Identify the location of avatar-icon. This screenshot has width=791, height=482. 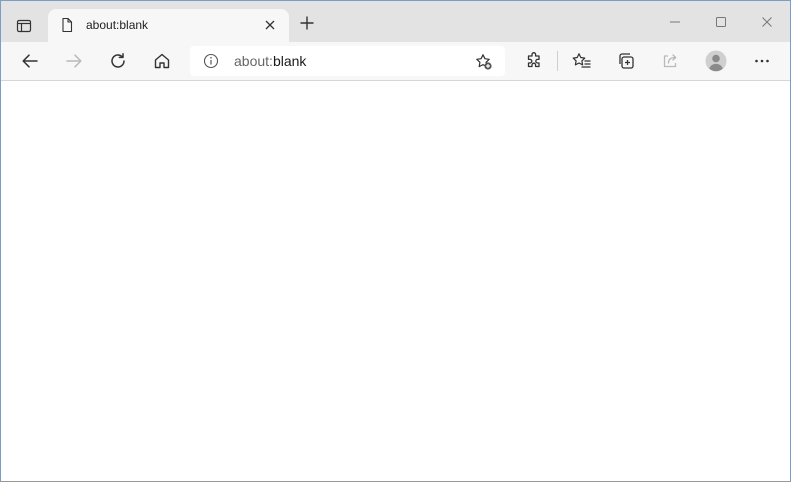
(716, 61).